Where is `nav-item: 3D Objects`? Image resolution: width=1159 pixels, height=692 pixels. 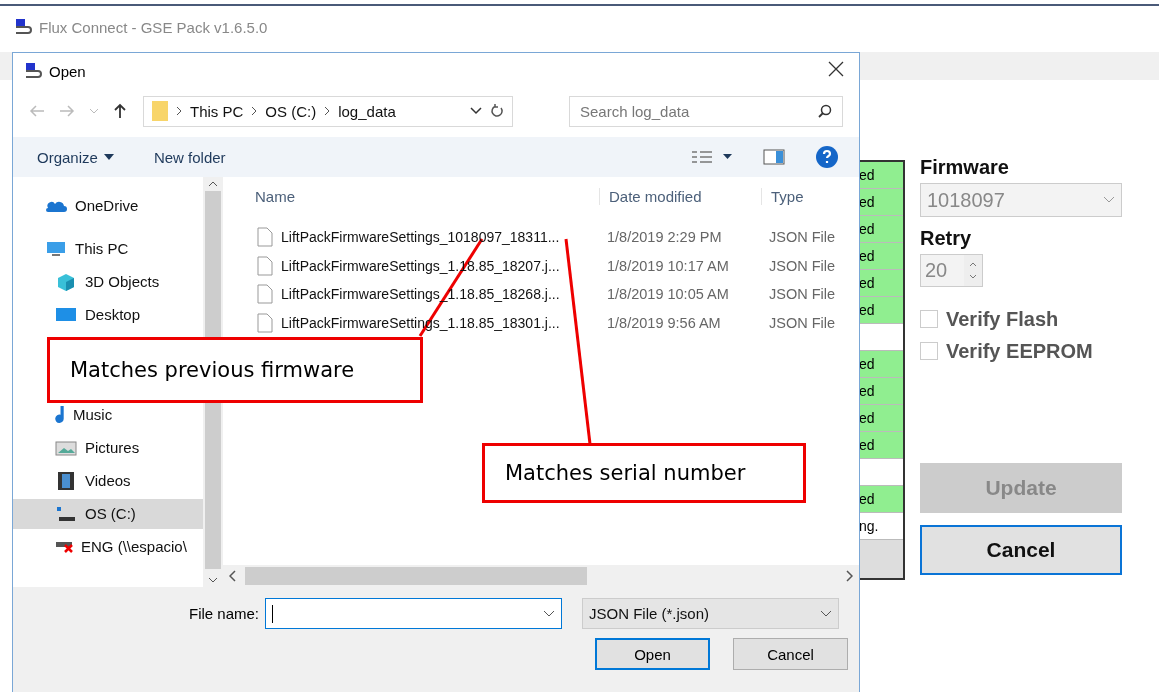 nav-item: 3D Objects is located at coordinates (108, 281).